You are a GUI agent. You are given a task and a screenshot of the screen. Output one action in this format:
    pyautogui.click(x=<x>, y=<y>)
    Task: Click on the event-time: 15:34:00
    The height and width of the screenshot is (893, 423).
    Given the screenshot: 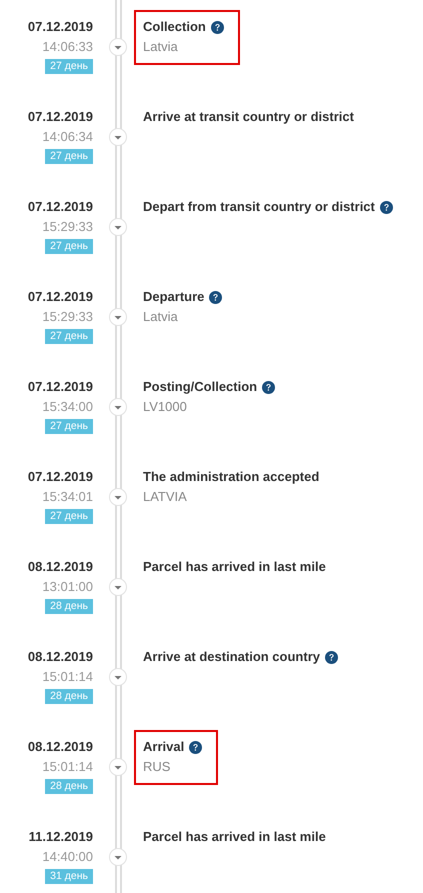 What is the action you would take?
    pyautogui.click(x=67, y=407)
    